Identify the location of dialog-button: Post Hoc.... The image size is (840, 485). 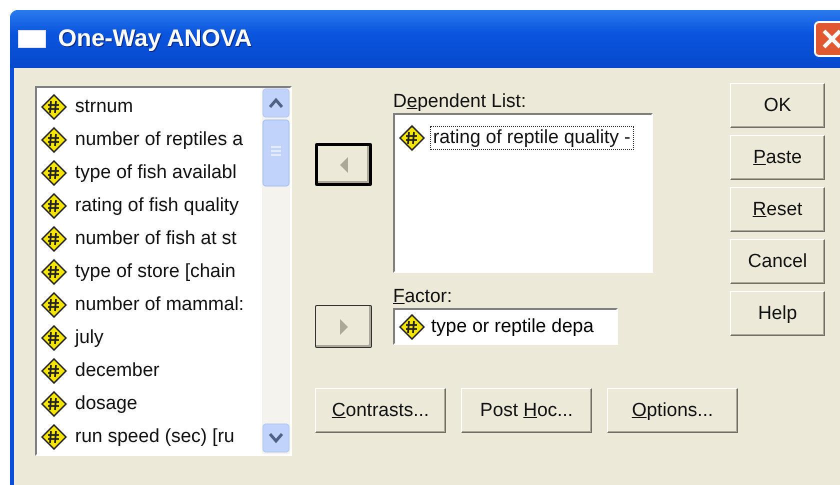
(526, 410).